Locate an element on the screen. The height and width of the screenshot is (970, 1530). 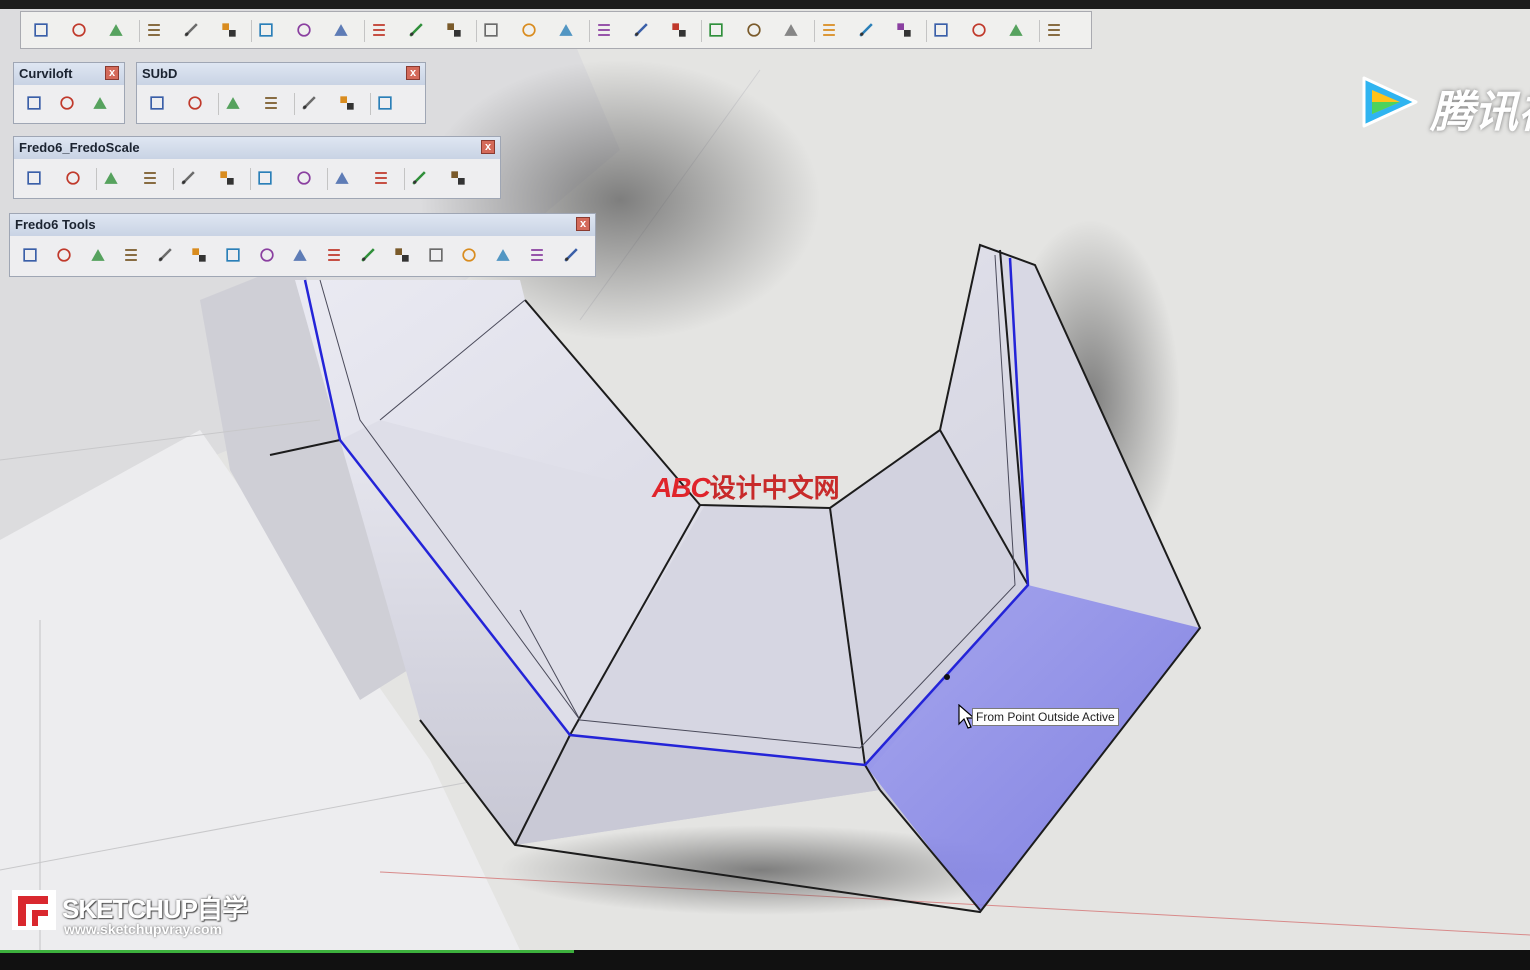
tapering-icon is located at coordinates (150, 178).